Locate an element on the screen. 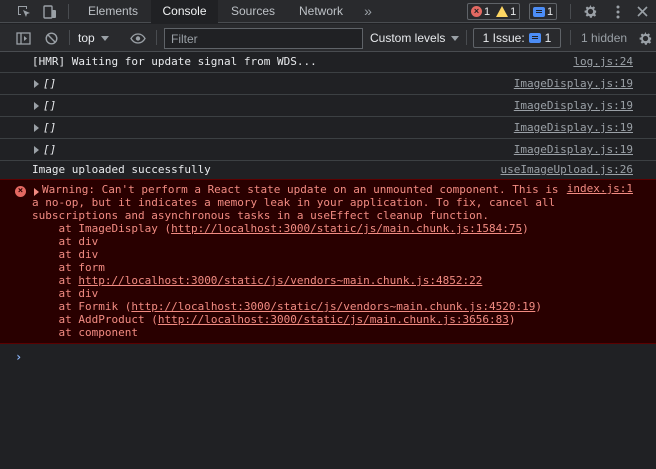 The image size is (656, 469). console-settings-gear-icon is located at coordinates (645, 38).